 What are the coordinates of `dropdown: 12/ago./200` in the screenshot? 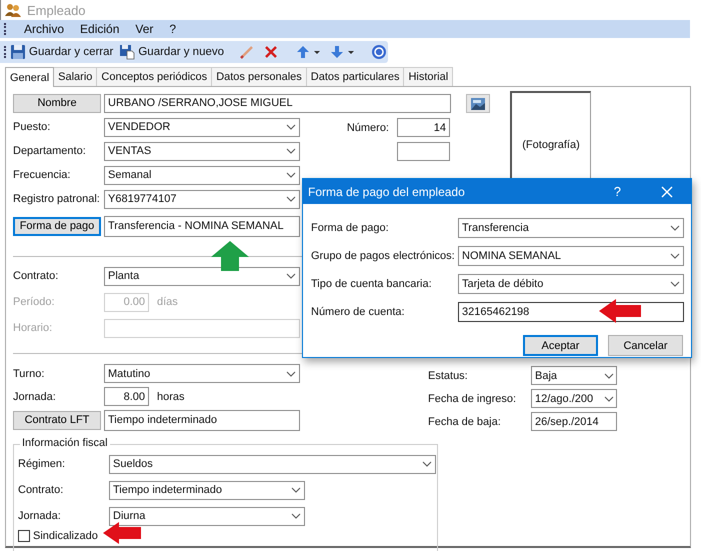 It's located at (574, 398).